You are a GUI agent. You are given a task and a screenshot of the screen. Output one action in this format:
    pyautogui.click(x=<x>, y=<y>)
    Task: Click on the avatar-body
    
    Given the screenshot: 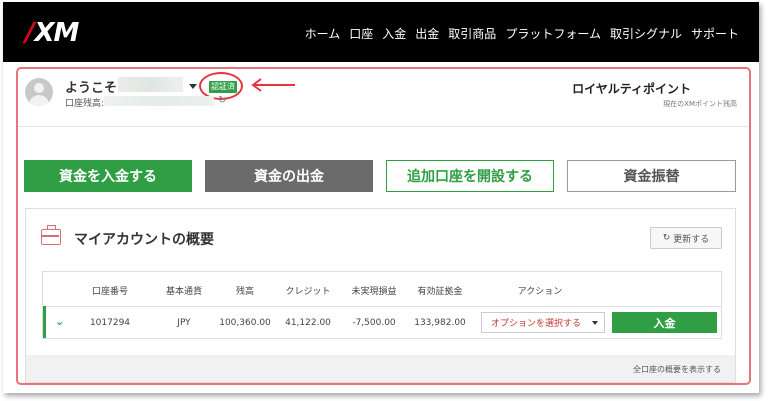 What is the action you would take?
    pyautogui.click(x=39, y=100)
    